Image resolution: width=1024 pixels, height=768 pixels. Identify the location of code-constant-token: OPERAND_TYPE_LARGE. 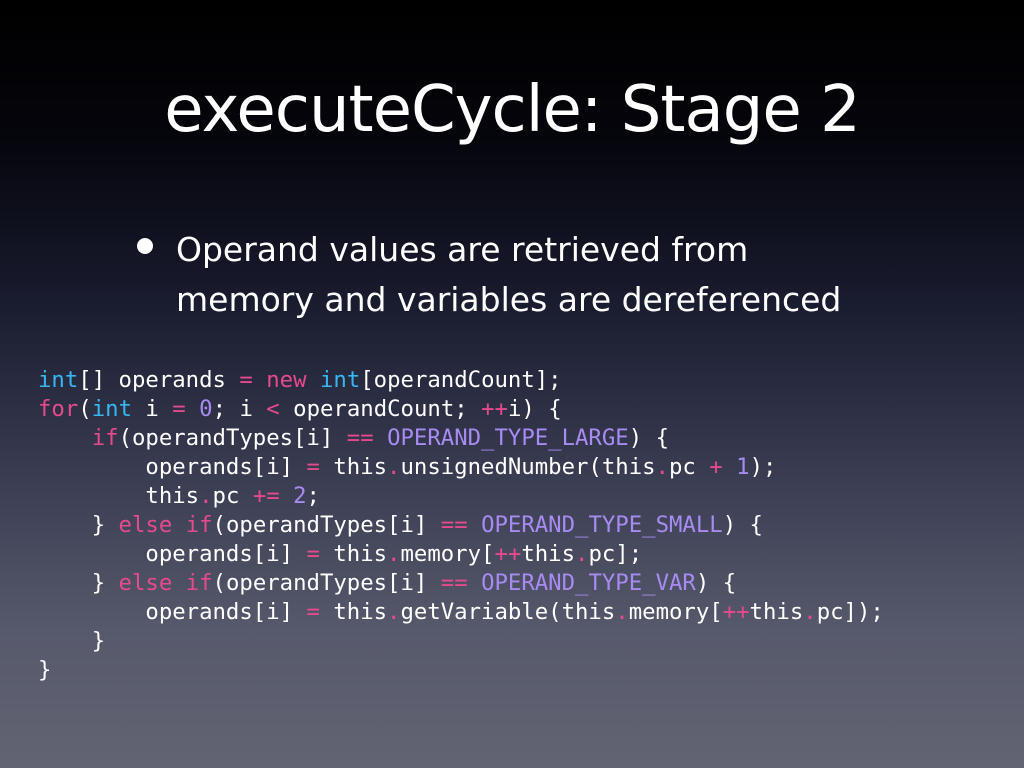
(508, 438).